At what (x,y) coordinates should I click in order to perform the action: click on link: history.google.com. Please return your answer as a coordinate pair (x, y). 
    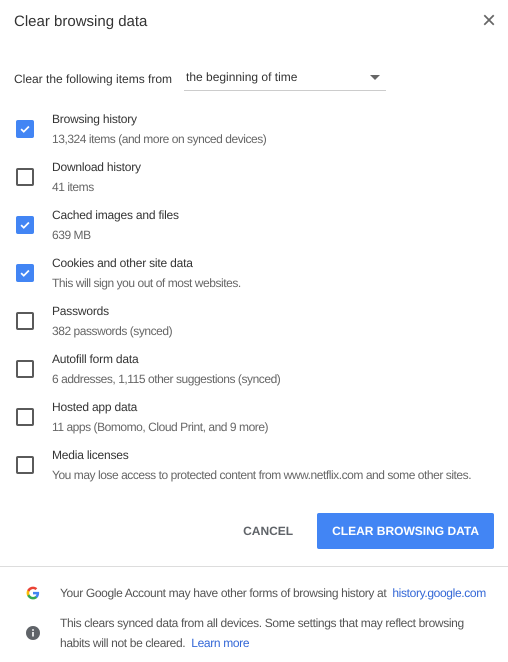
    Looking at the image, I should click on (439, 593).